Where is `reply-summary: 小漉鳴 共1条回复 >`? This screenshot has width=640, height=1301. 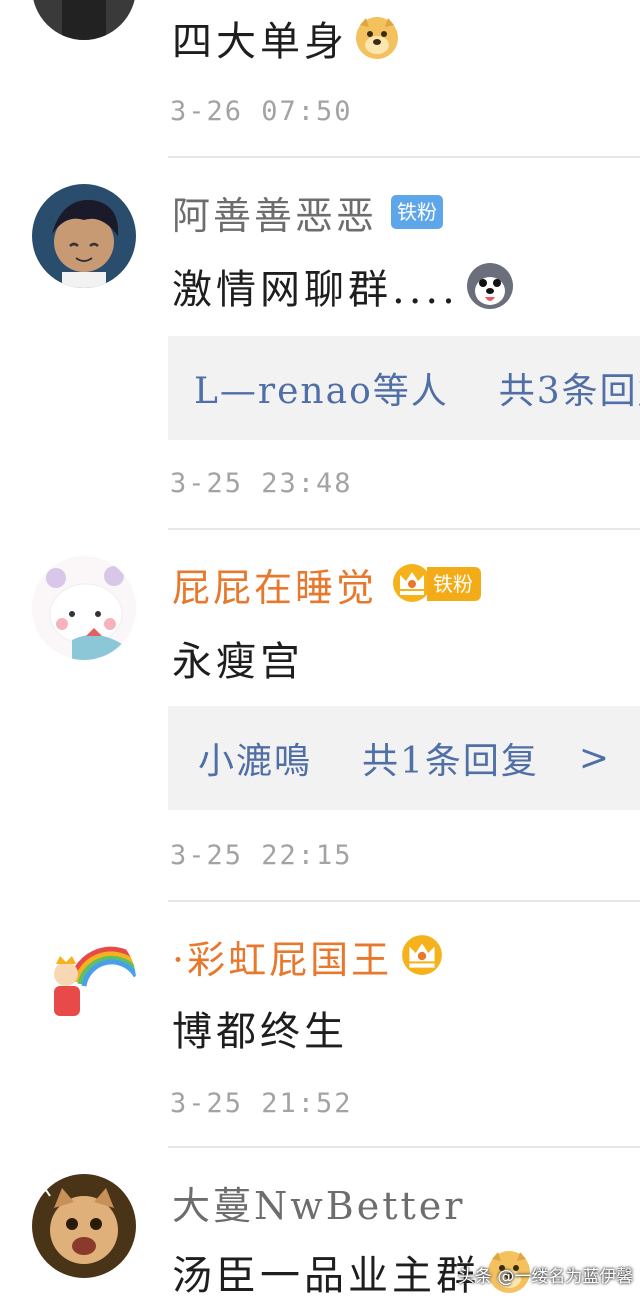
reply-summary: 小漉鳴 共1条回复 > is located at coordinates (404, 758).